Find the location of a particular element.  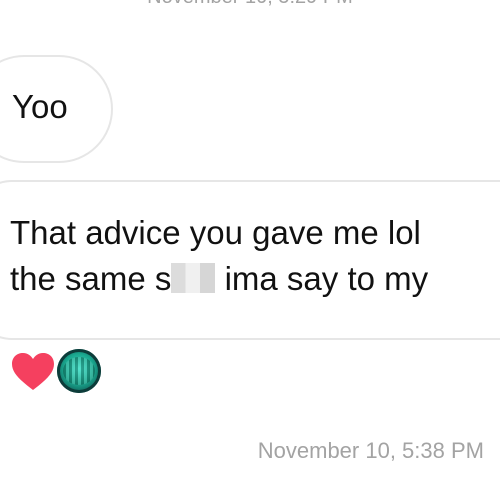

heart-icon is located at coordinates (33, 372).